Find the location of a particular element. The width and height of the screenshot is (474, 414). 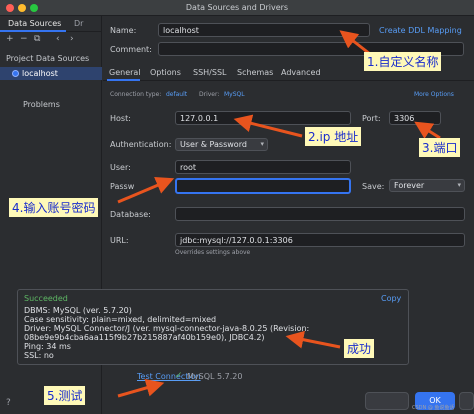

annotation-test: 5.测试 is located at coordinates (65, 395).